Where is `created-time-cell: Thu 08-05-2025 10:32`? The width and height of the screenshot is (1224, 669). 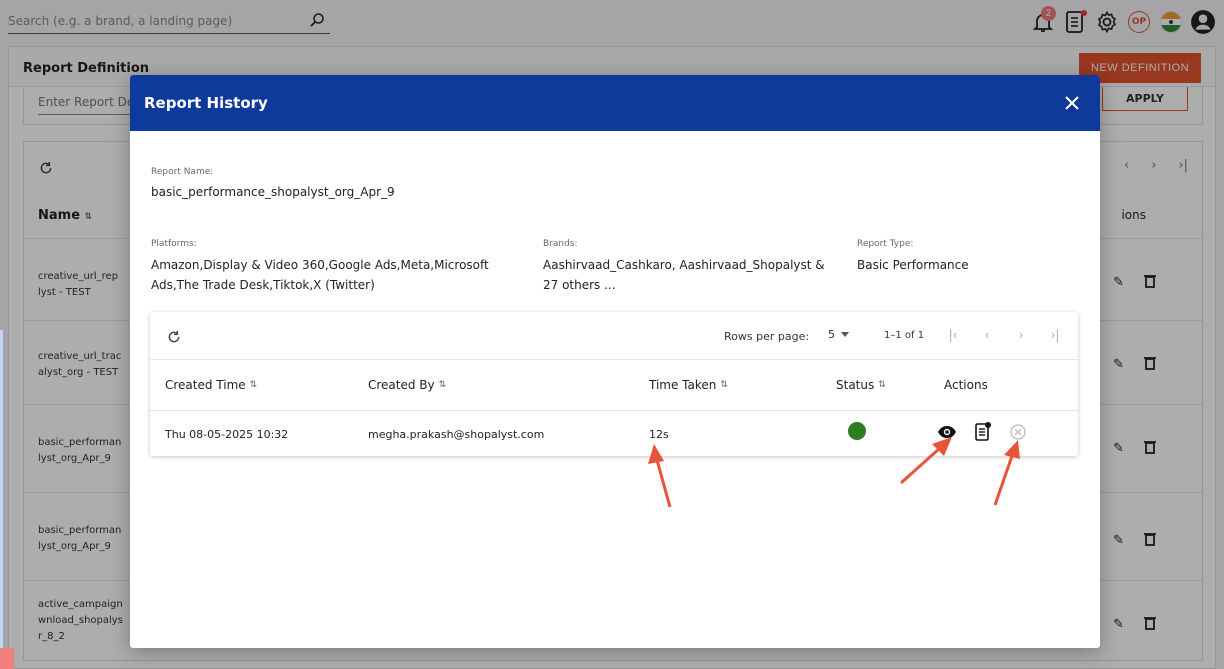
created-time-cell: Thu 08-05-2025 10:32 is located at coordinates (227, 434).